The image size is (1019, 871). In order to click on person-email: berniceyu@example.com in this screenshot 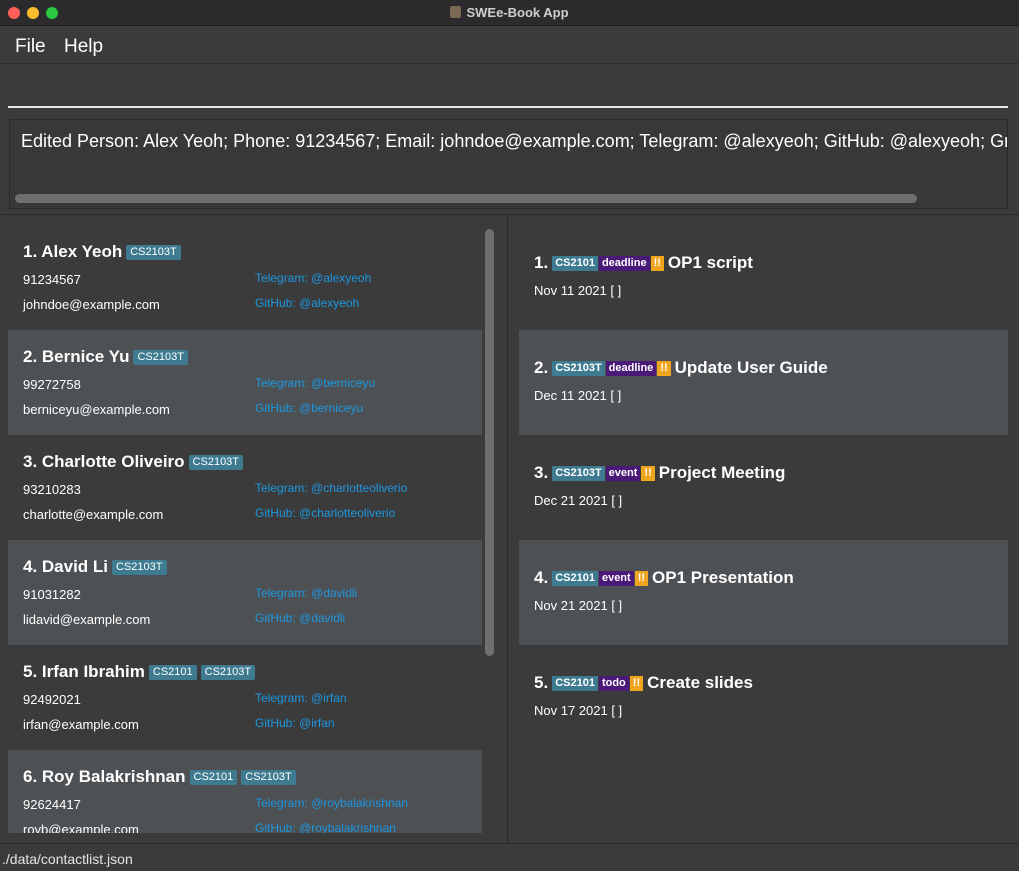, I will do `click(96, 409)`.